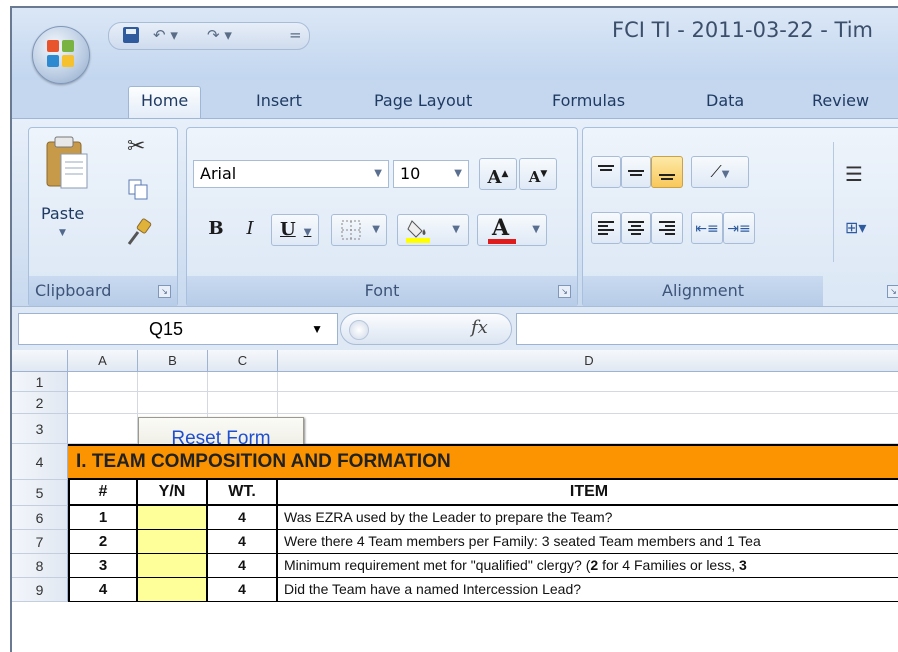  I want to click on alignment-launcher-icon: ↘, so click(892, 291).